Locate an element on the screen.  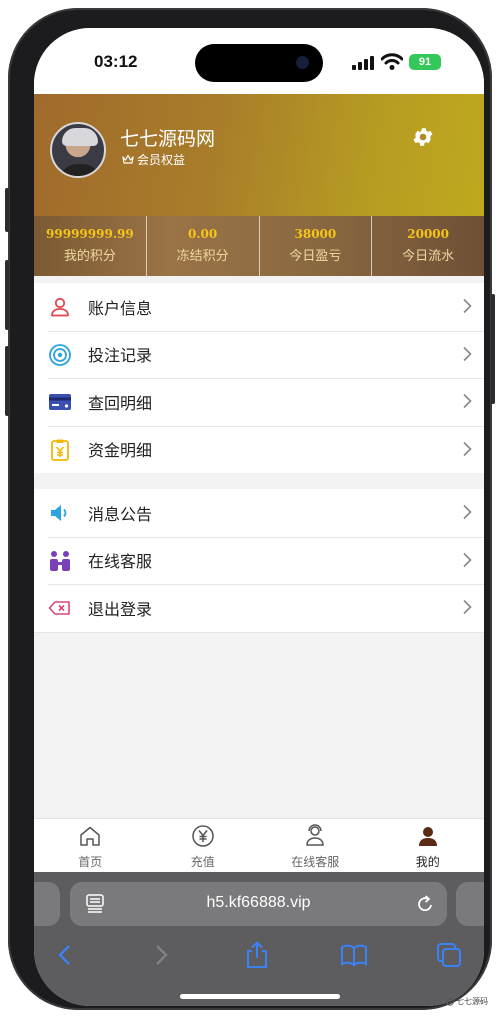
status-time: 03:12 is located at coordinates (116, 61).